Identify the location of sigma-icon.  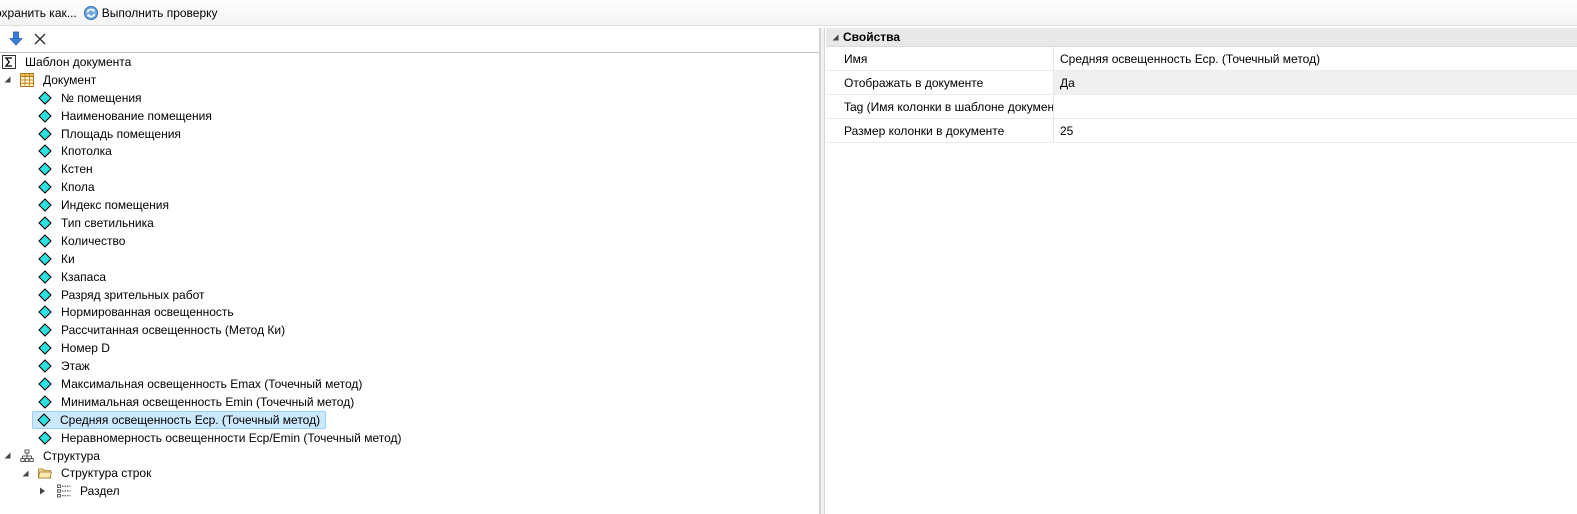
(9, 61).